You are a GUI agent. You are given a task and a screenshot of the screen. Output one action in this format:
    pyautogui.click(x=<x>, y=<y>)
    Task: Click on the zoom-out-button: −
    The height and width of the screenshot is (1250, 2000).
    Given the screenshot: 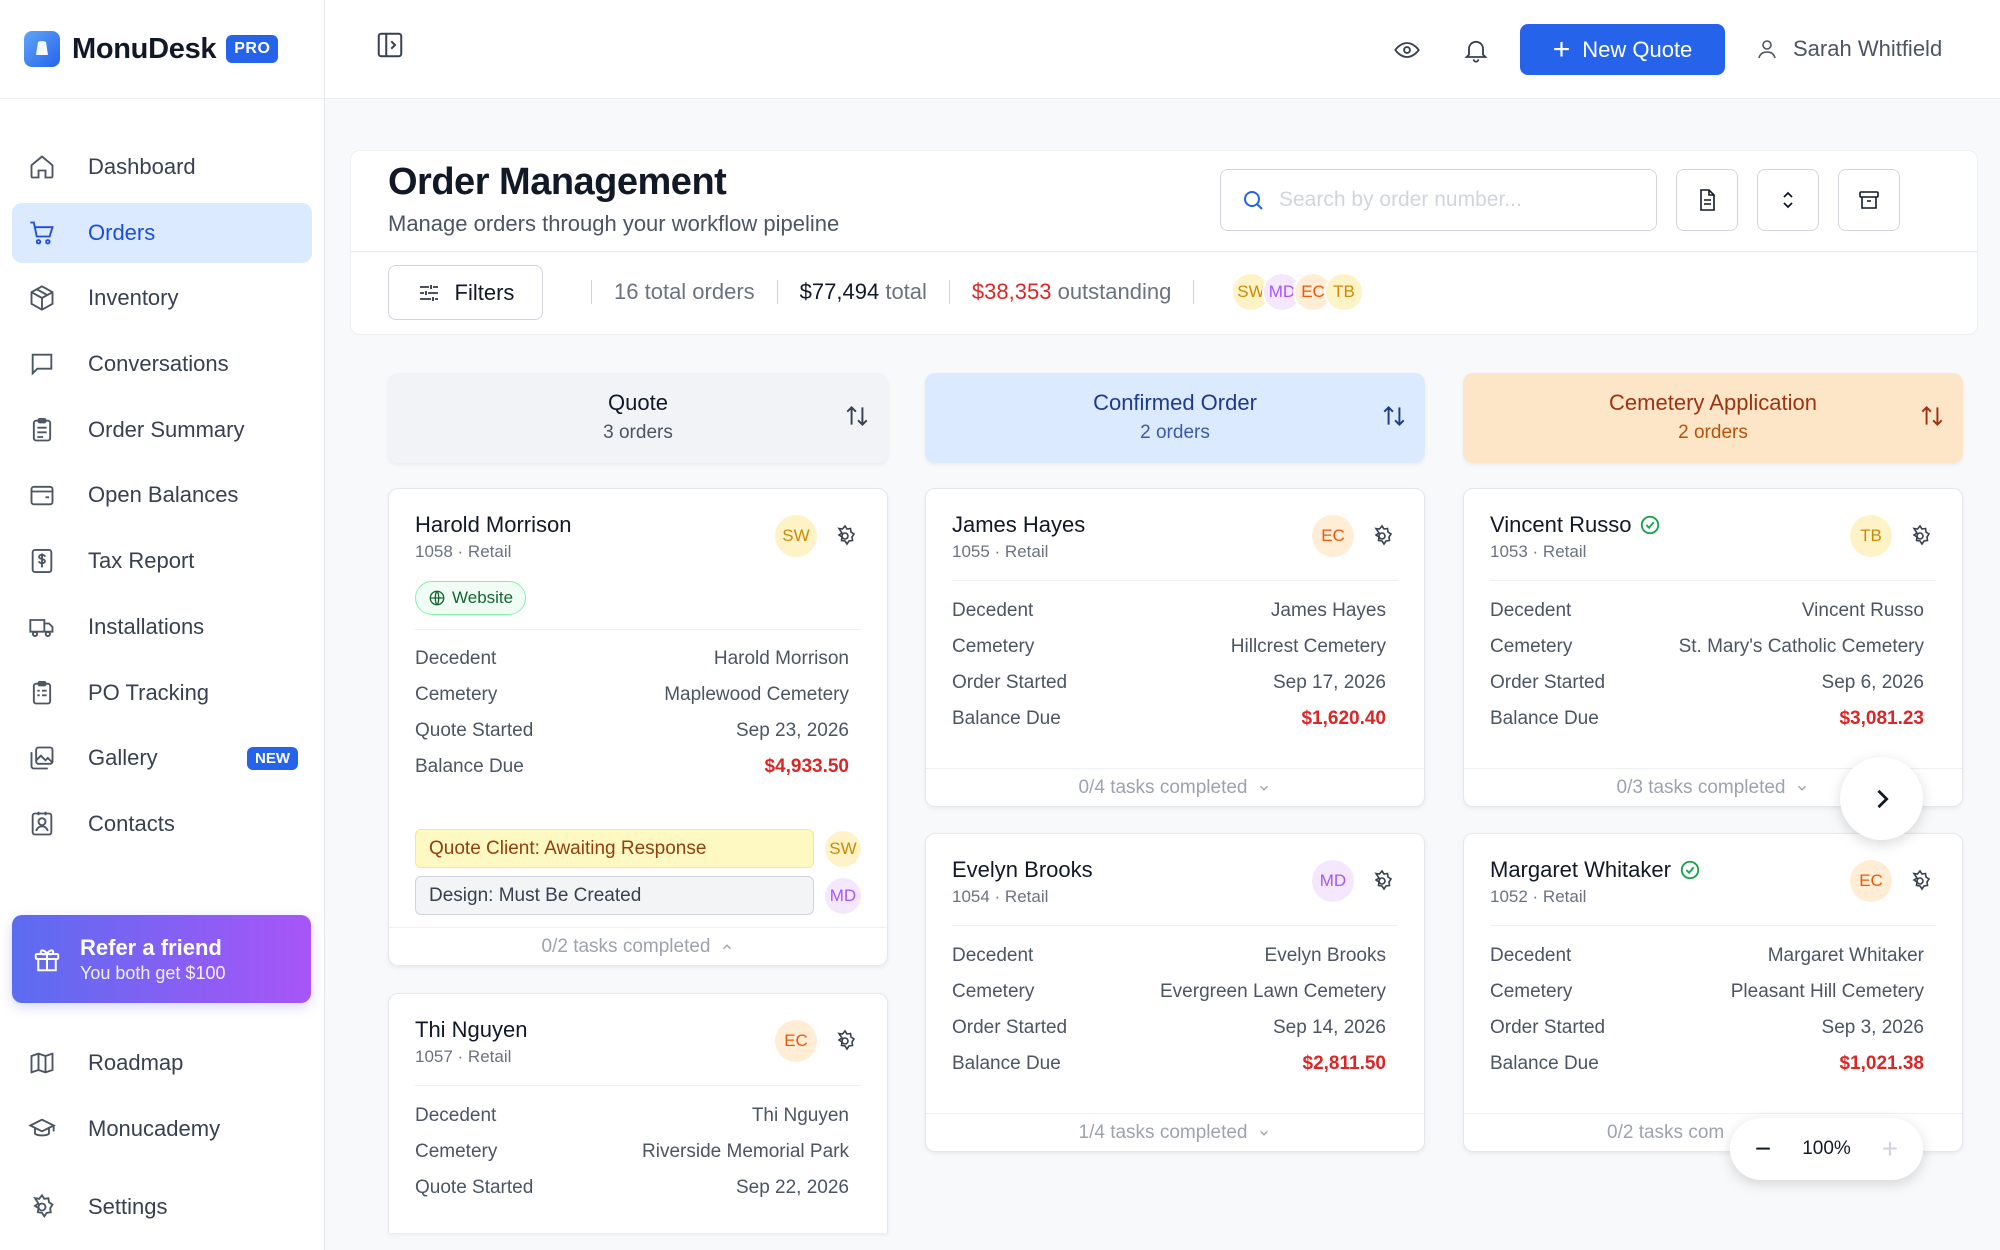 What is the action you would take?
    pyautogui.click(x=1763, y=1149)
    